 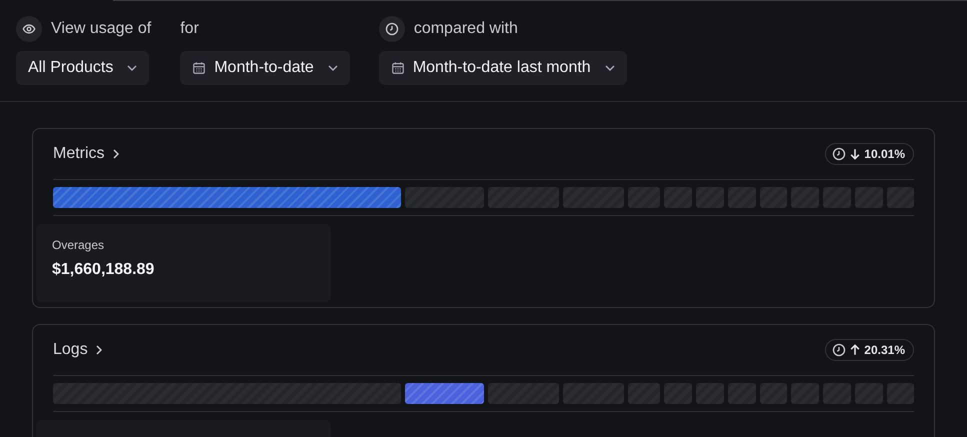 I want to click on trend-badge: 20.31%, so click(x=869, y=350).